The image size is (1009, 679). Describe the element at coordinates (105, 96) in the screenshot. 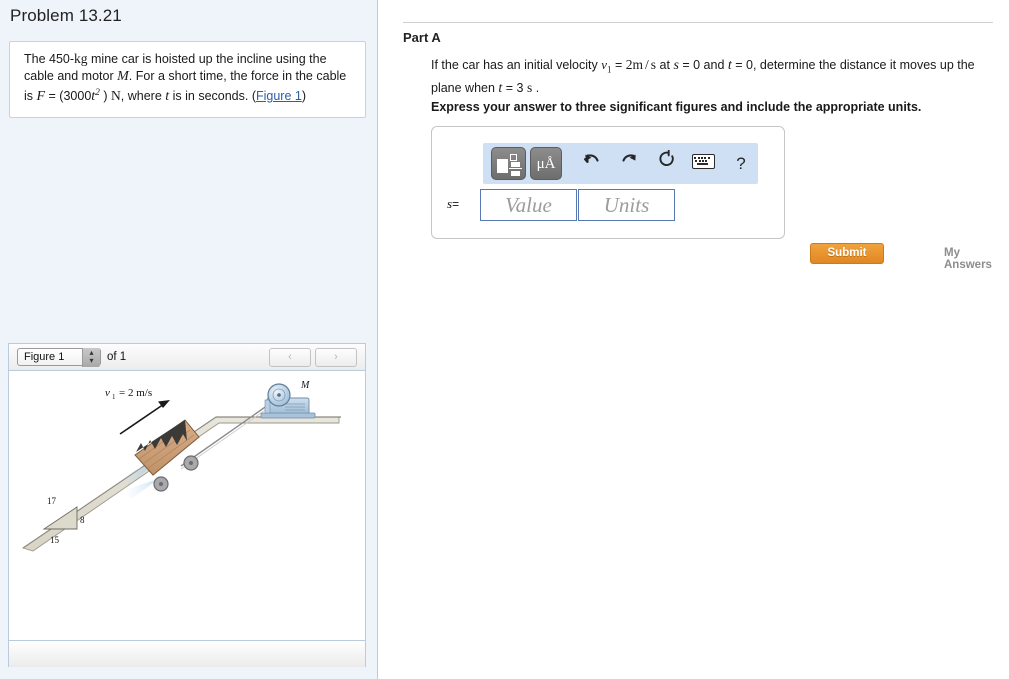

I see `statement-close-paren: )` at that location.